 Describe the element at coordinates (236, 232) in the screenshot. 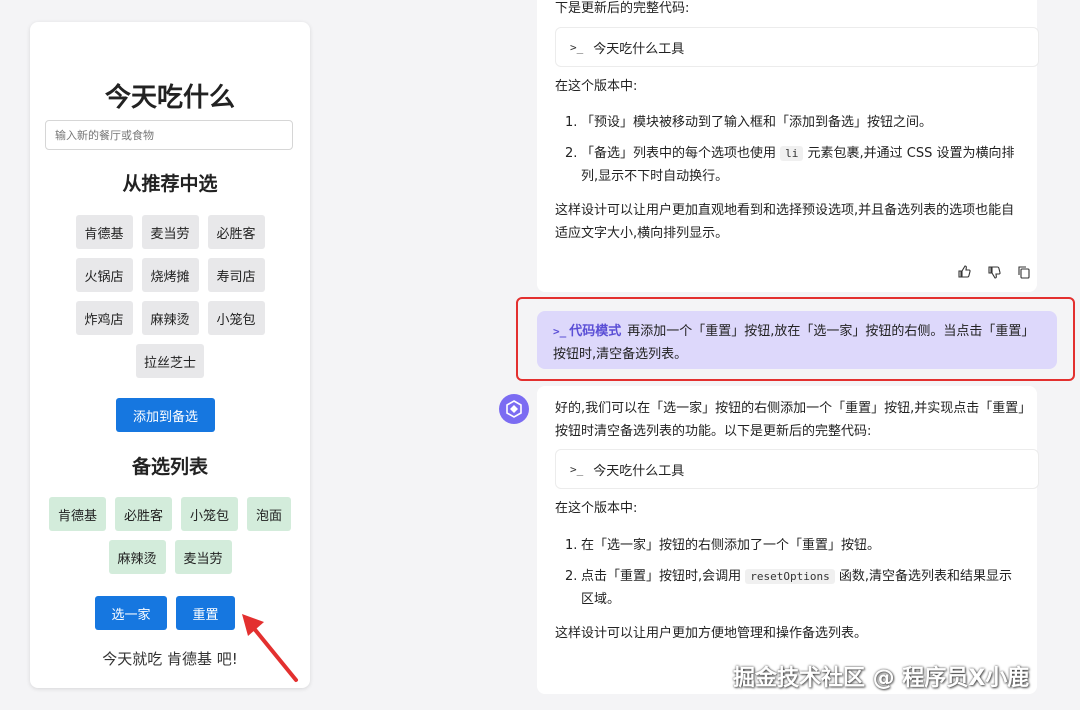

I see `preset-chip: 必胜客` at that location.